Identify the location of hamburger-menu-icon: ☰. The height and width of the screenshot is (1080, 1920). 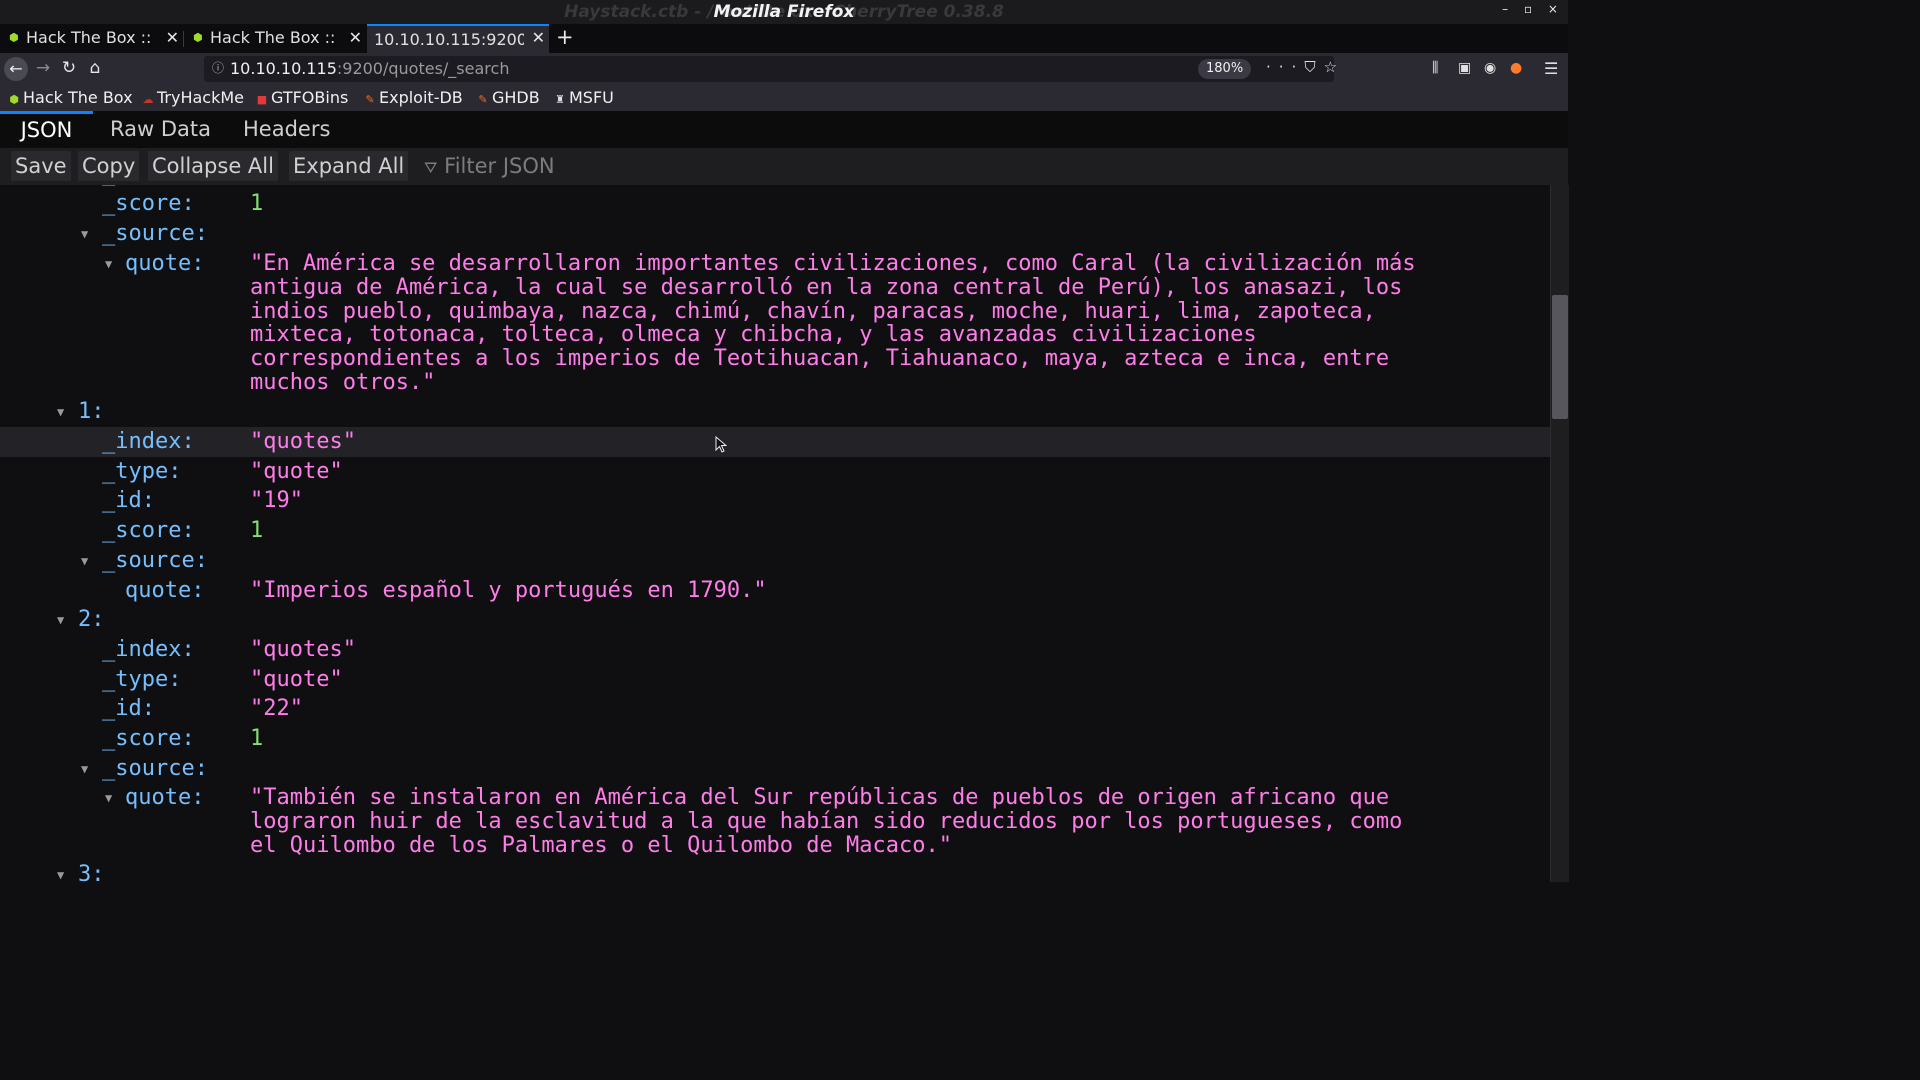
(1551, 68).